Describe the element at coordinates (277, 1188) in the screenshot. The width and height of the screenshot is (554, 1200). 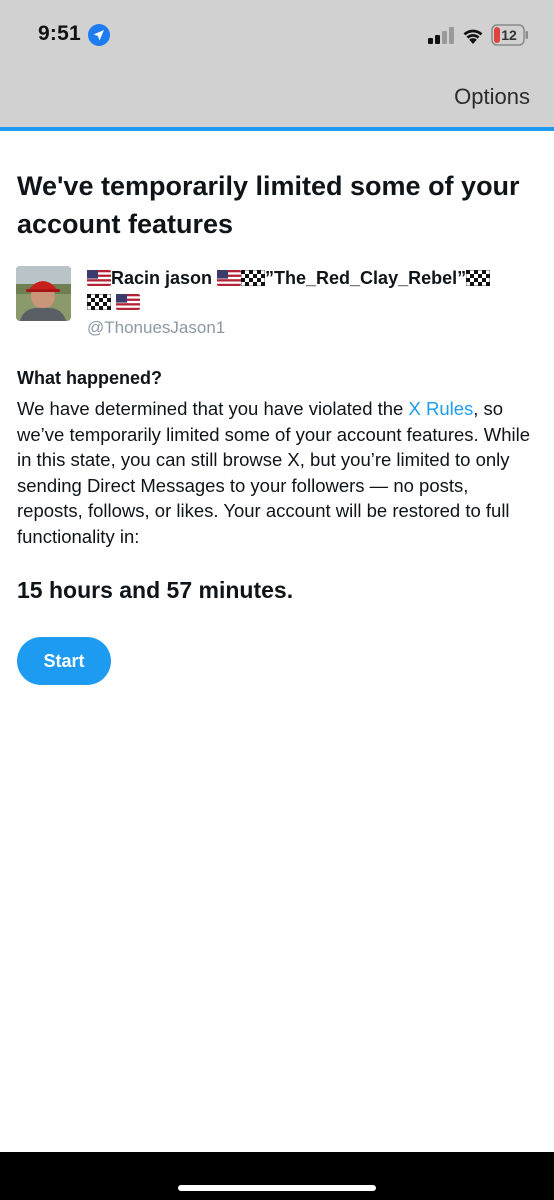
I see `home-indicator` at that location.